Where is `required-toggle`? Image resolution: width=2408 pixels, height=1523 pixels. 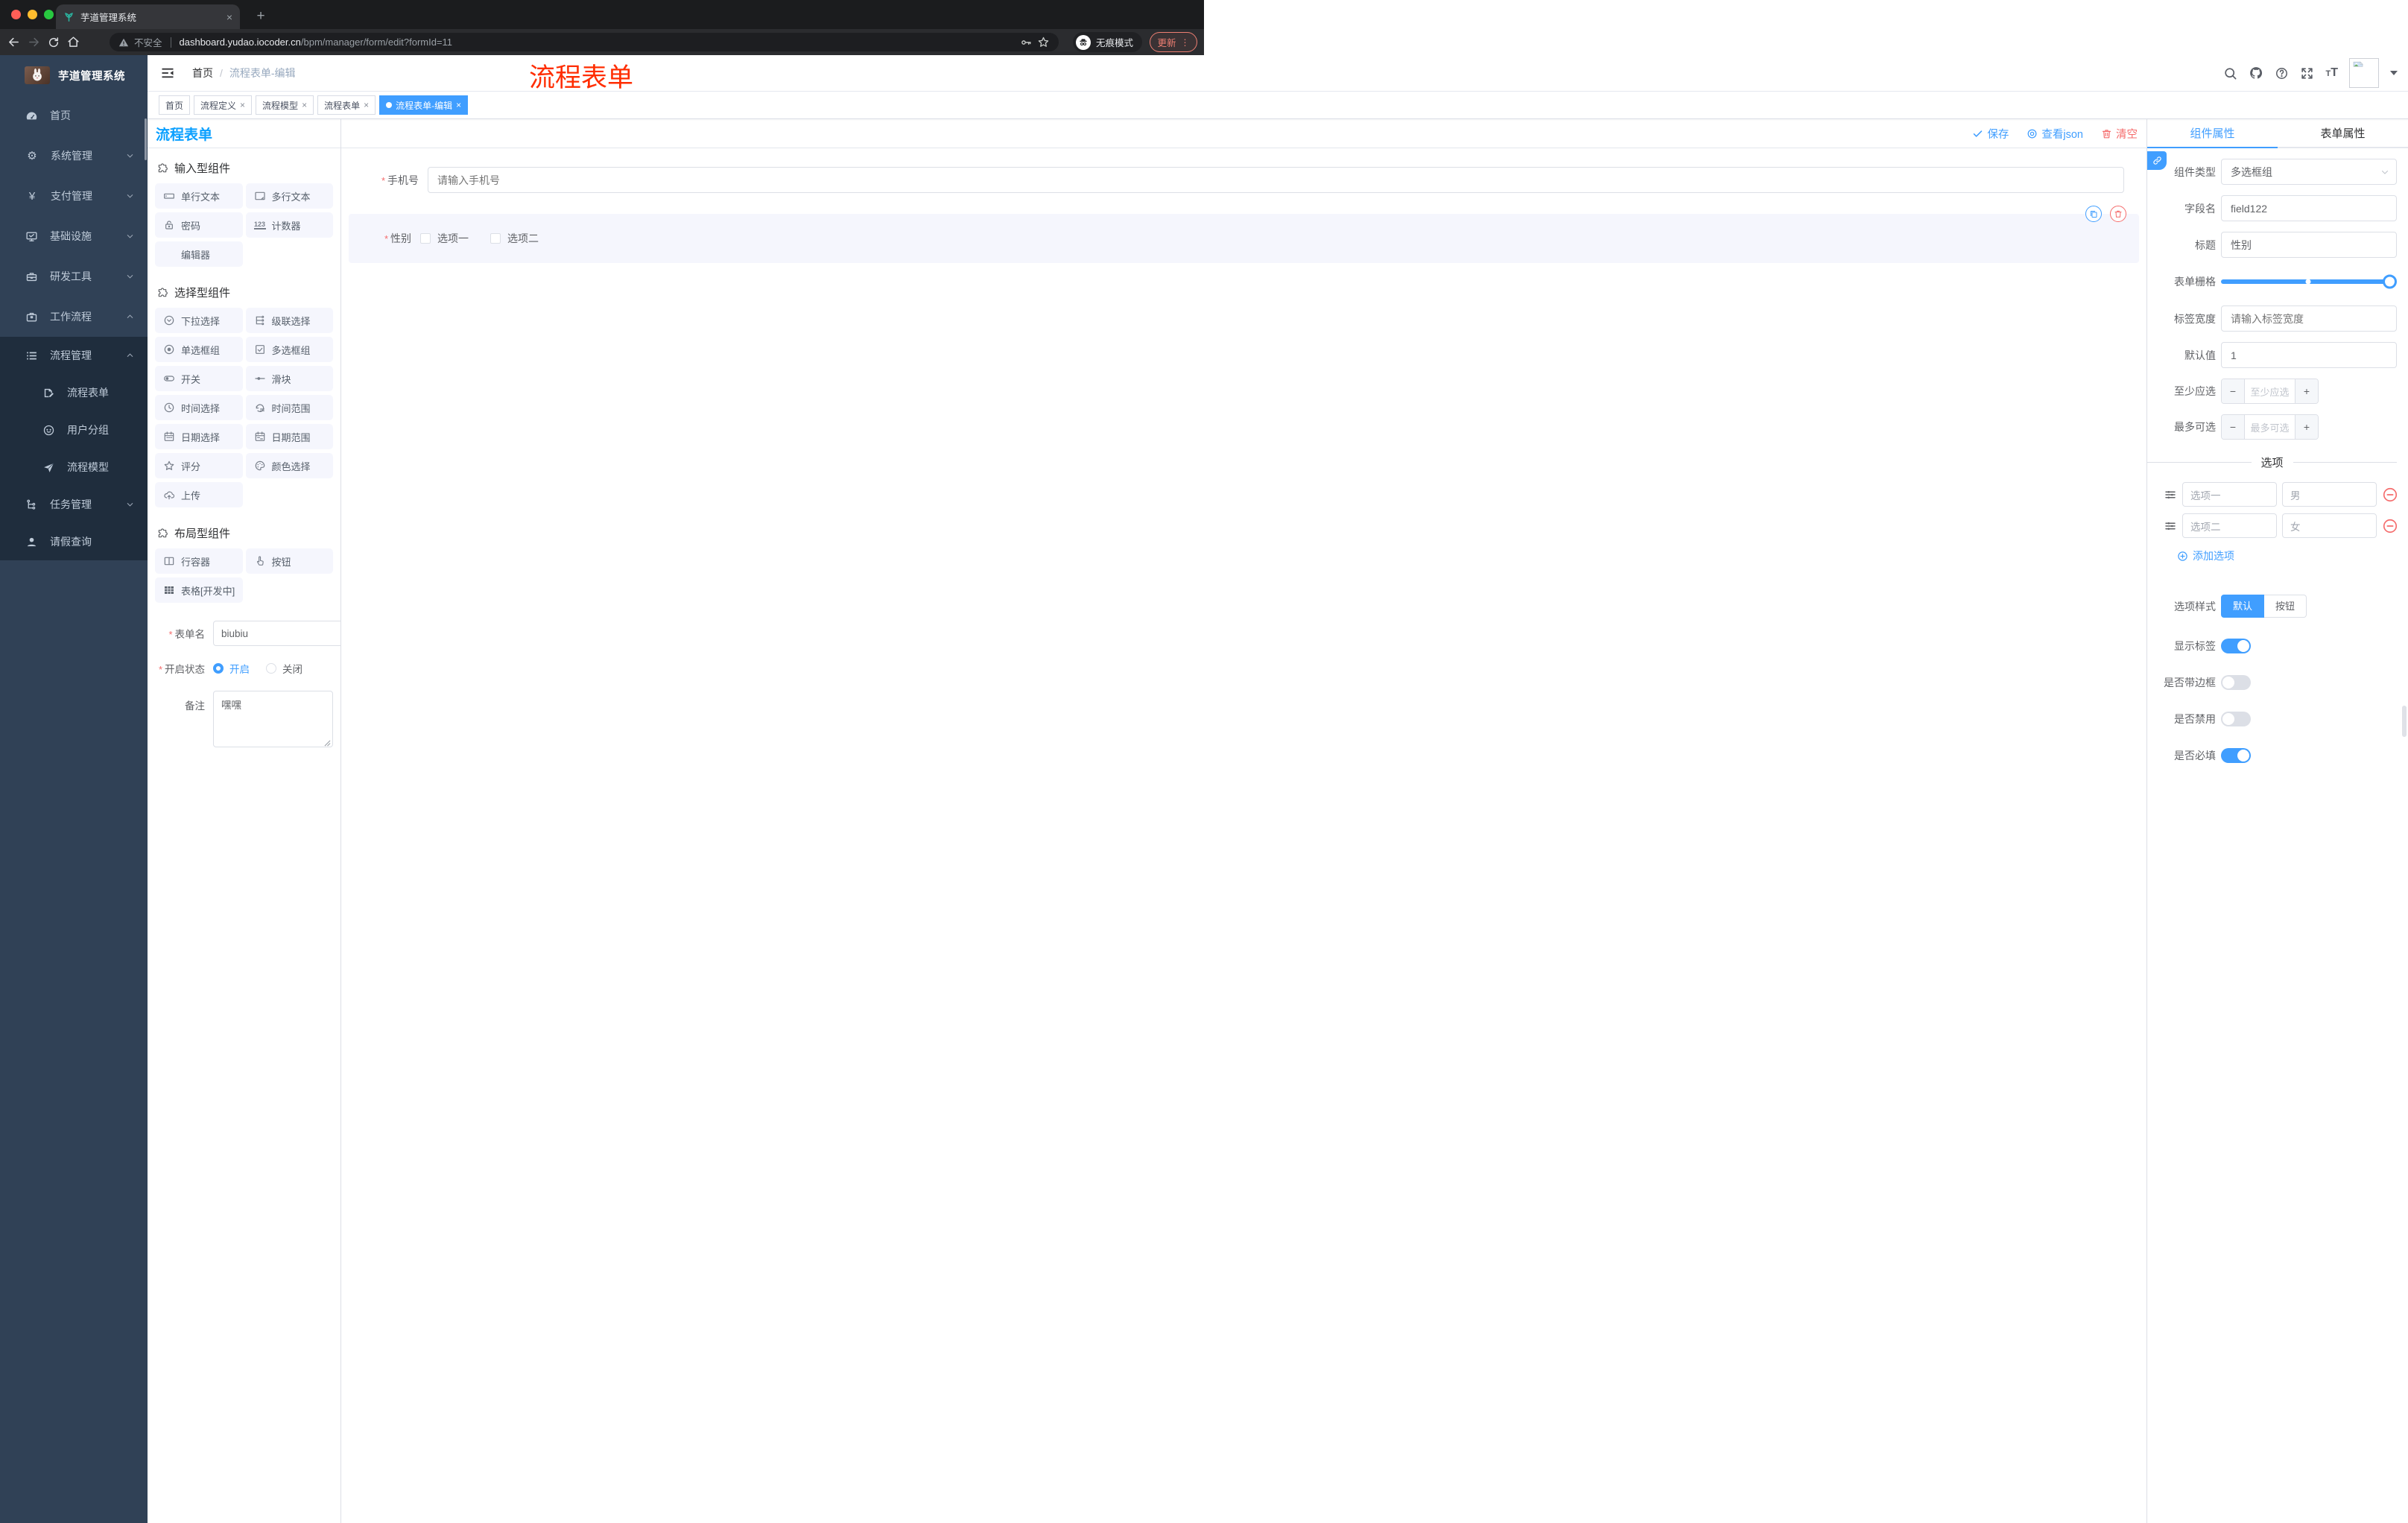
required-toggle is located at coordinates (2236, 756).